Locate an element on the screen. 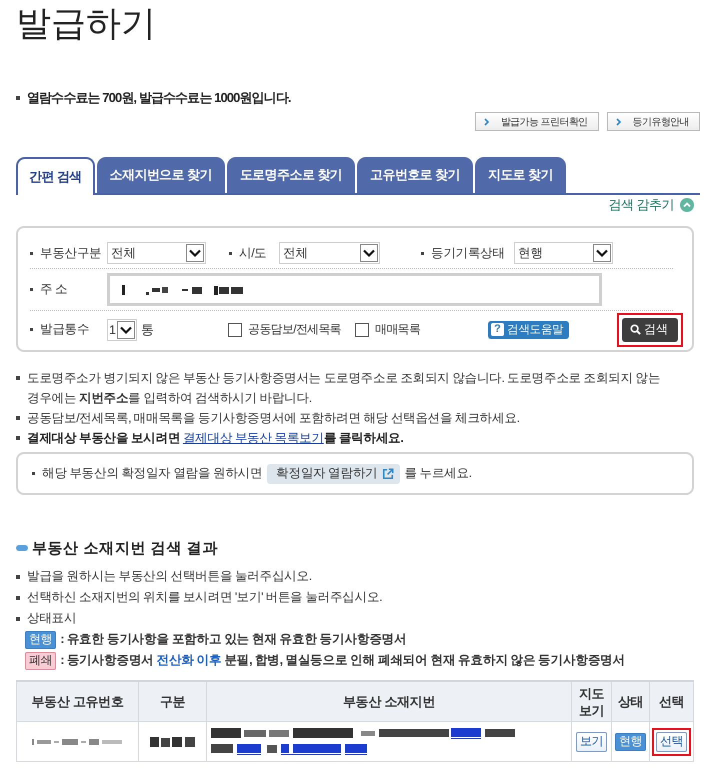 The width and height of the screenshot is (706, 774). tab: 간편 검색 is located at coordinates (55, 176).